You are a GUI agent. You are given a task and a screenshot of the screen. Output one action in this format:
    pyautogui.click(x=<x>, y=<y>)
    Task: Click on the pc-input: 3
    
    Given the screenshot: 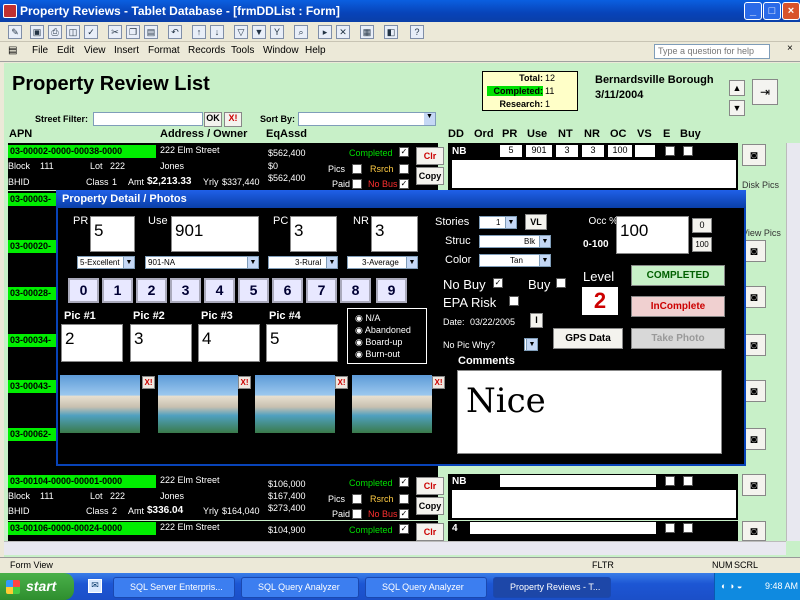 What is the action you would take?
    pyautogui.click(x=313, y=234)
    